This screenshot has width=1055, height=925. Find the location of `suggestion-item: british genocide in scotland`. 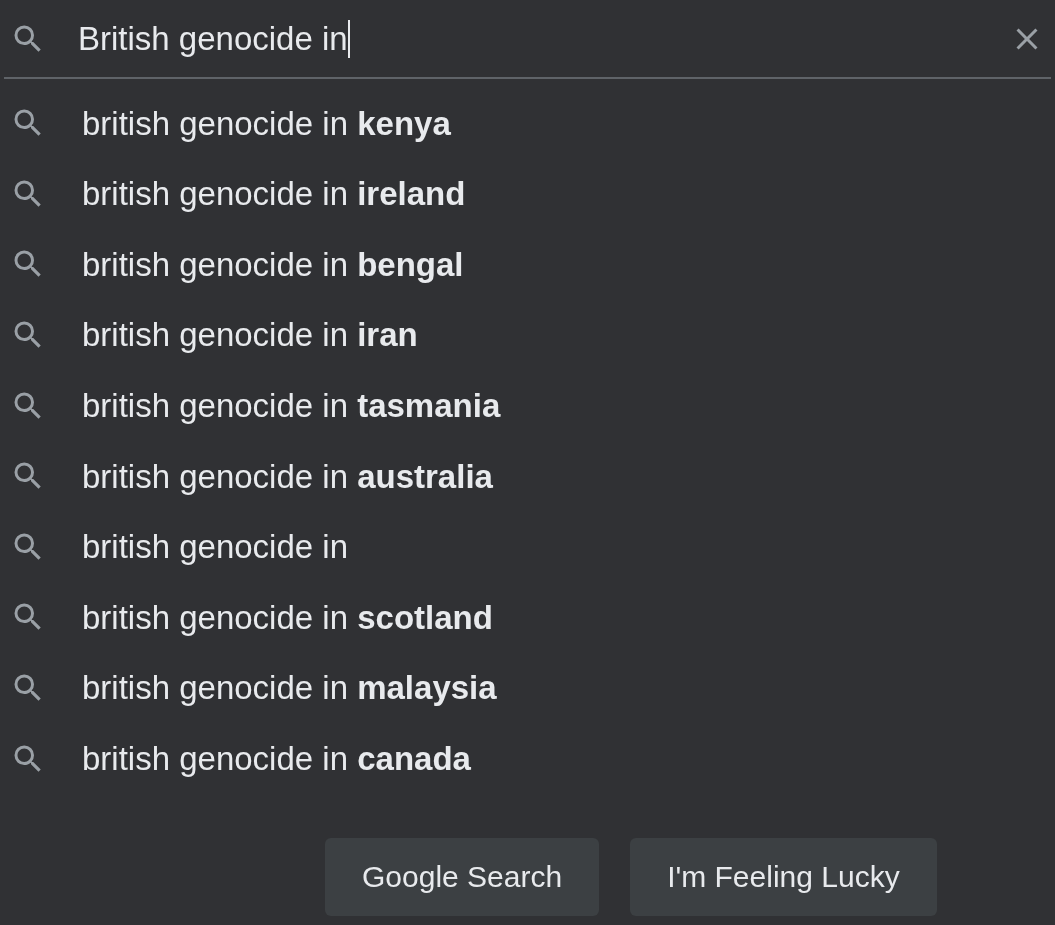

suggestion-item: british genocide in scotland is located at coordinates (287, 617).